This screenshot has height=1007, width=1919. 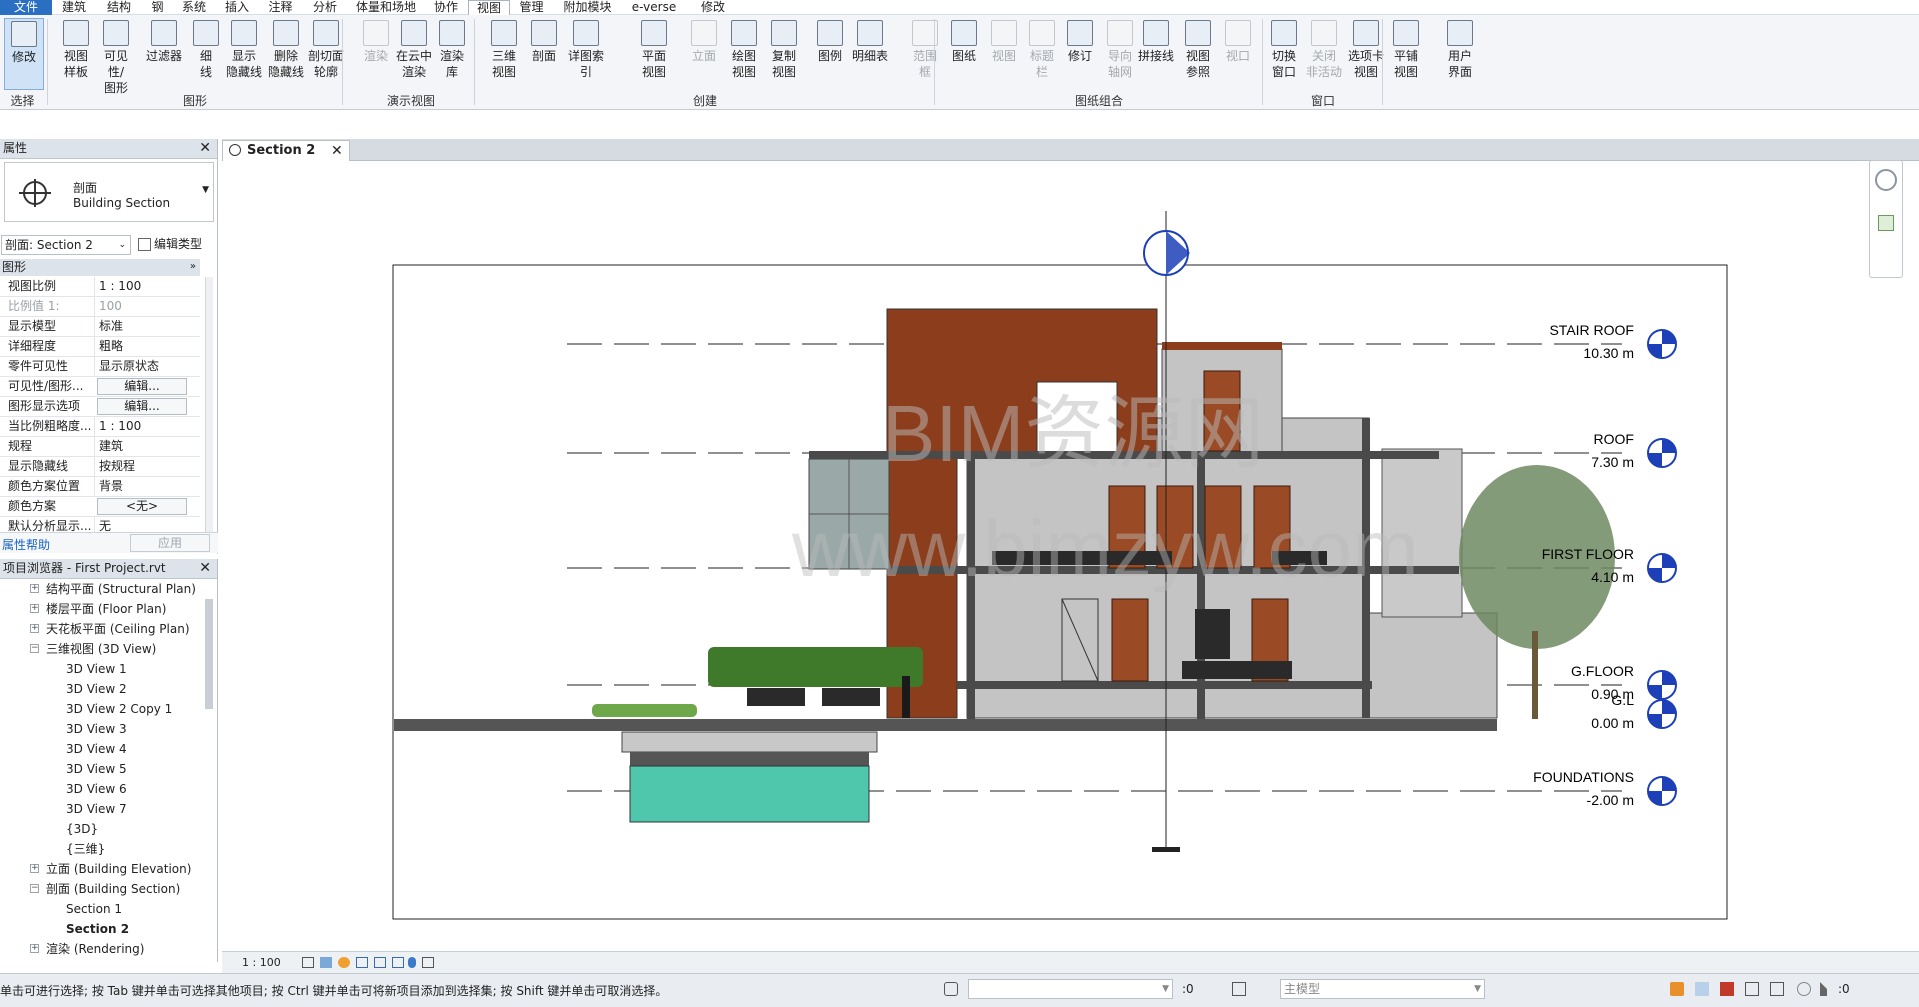 What do you see at coordinates (205, 148) in the screenshot?
I see `close-properties-icon: ✕` at bounding box center [205, 148].